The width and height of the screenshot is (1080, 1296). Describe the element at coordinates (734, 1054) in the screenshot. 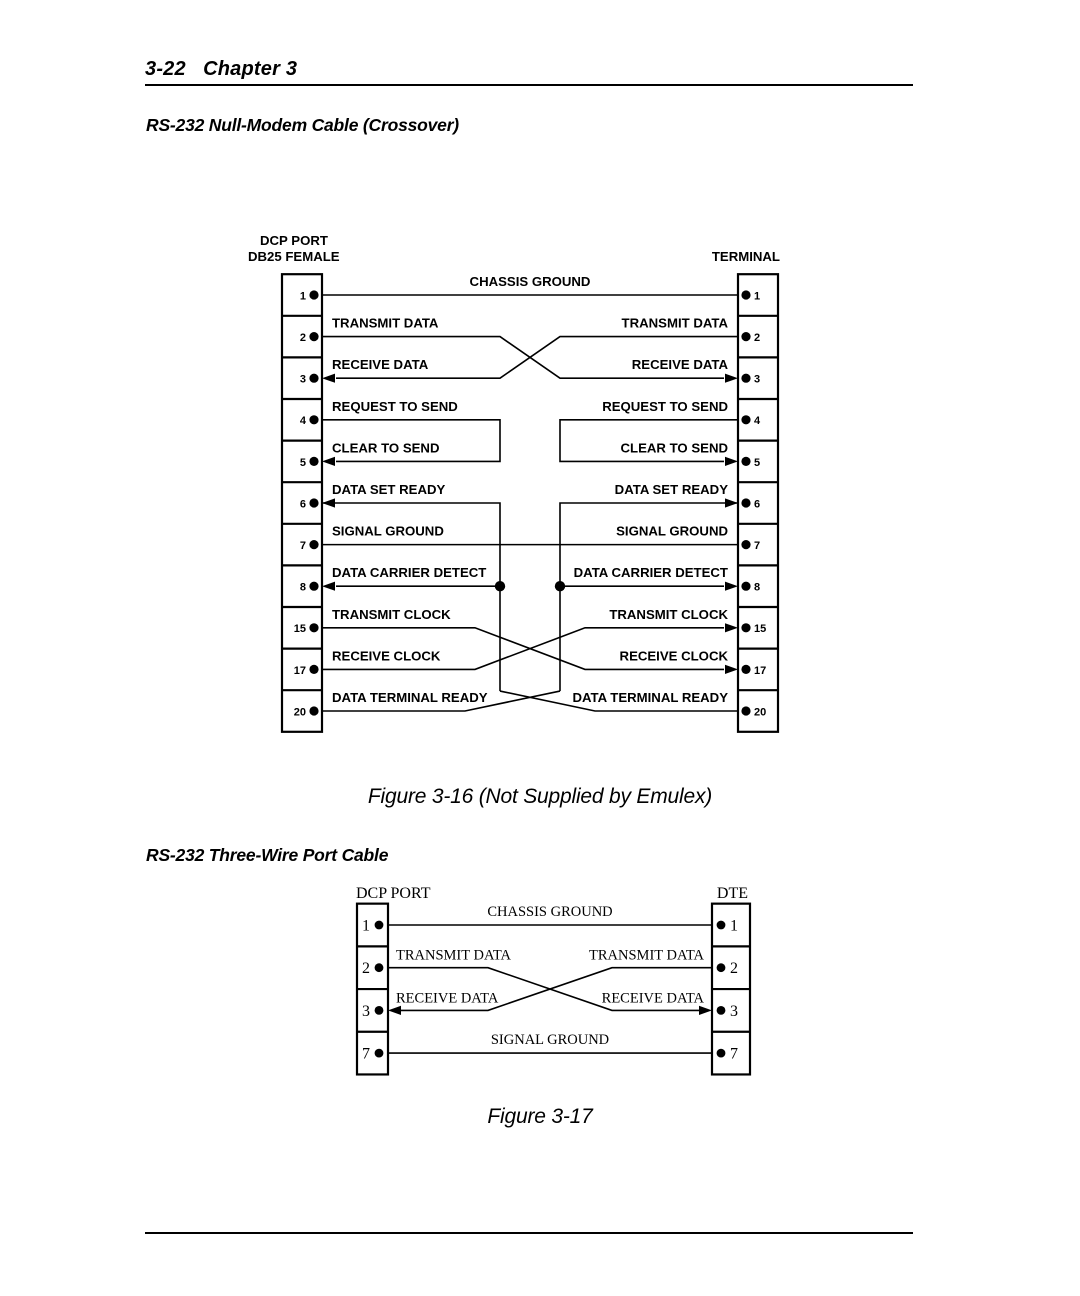

I see `right-pin-number-7: 7` at that location.